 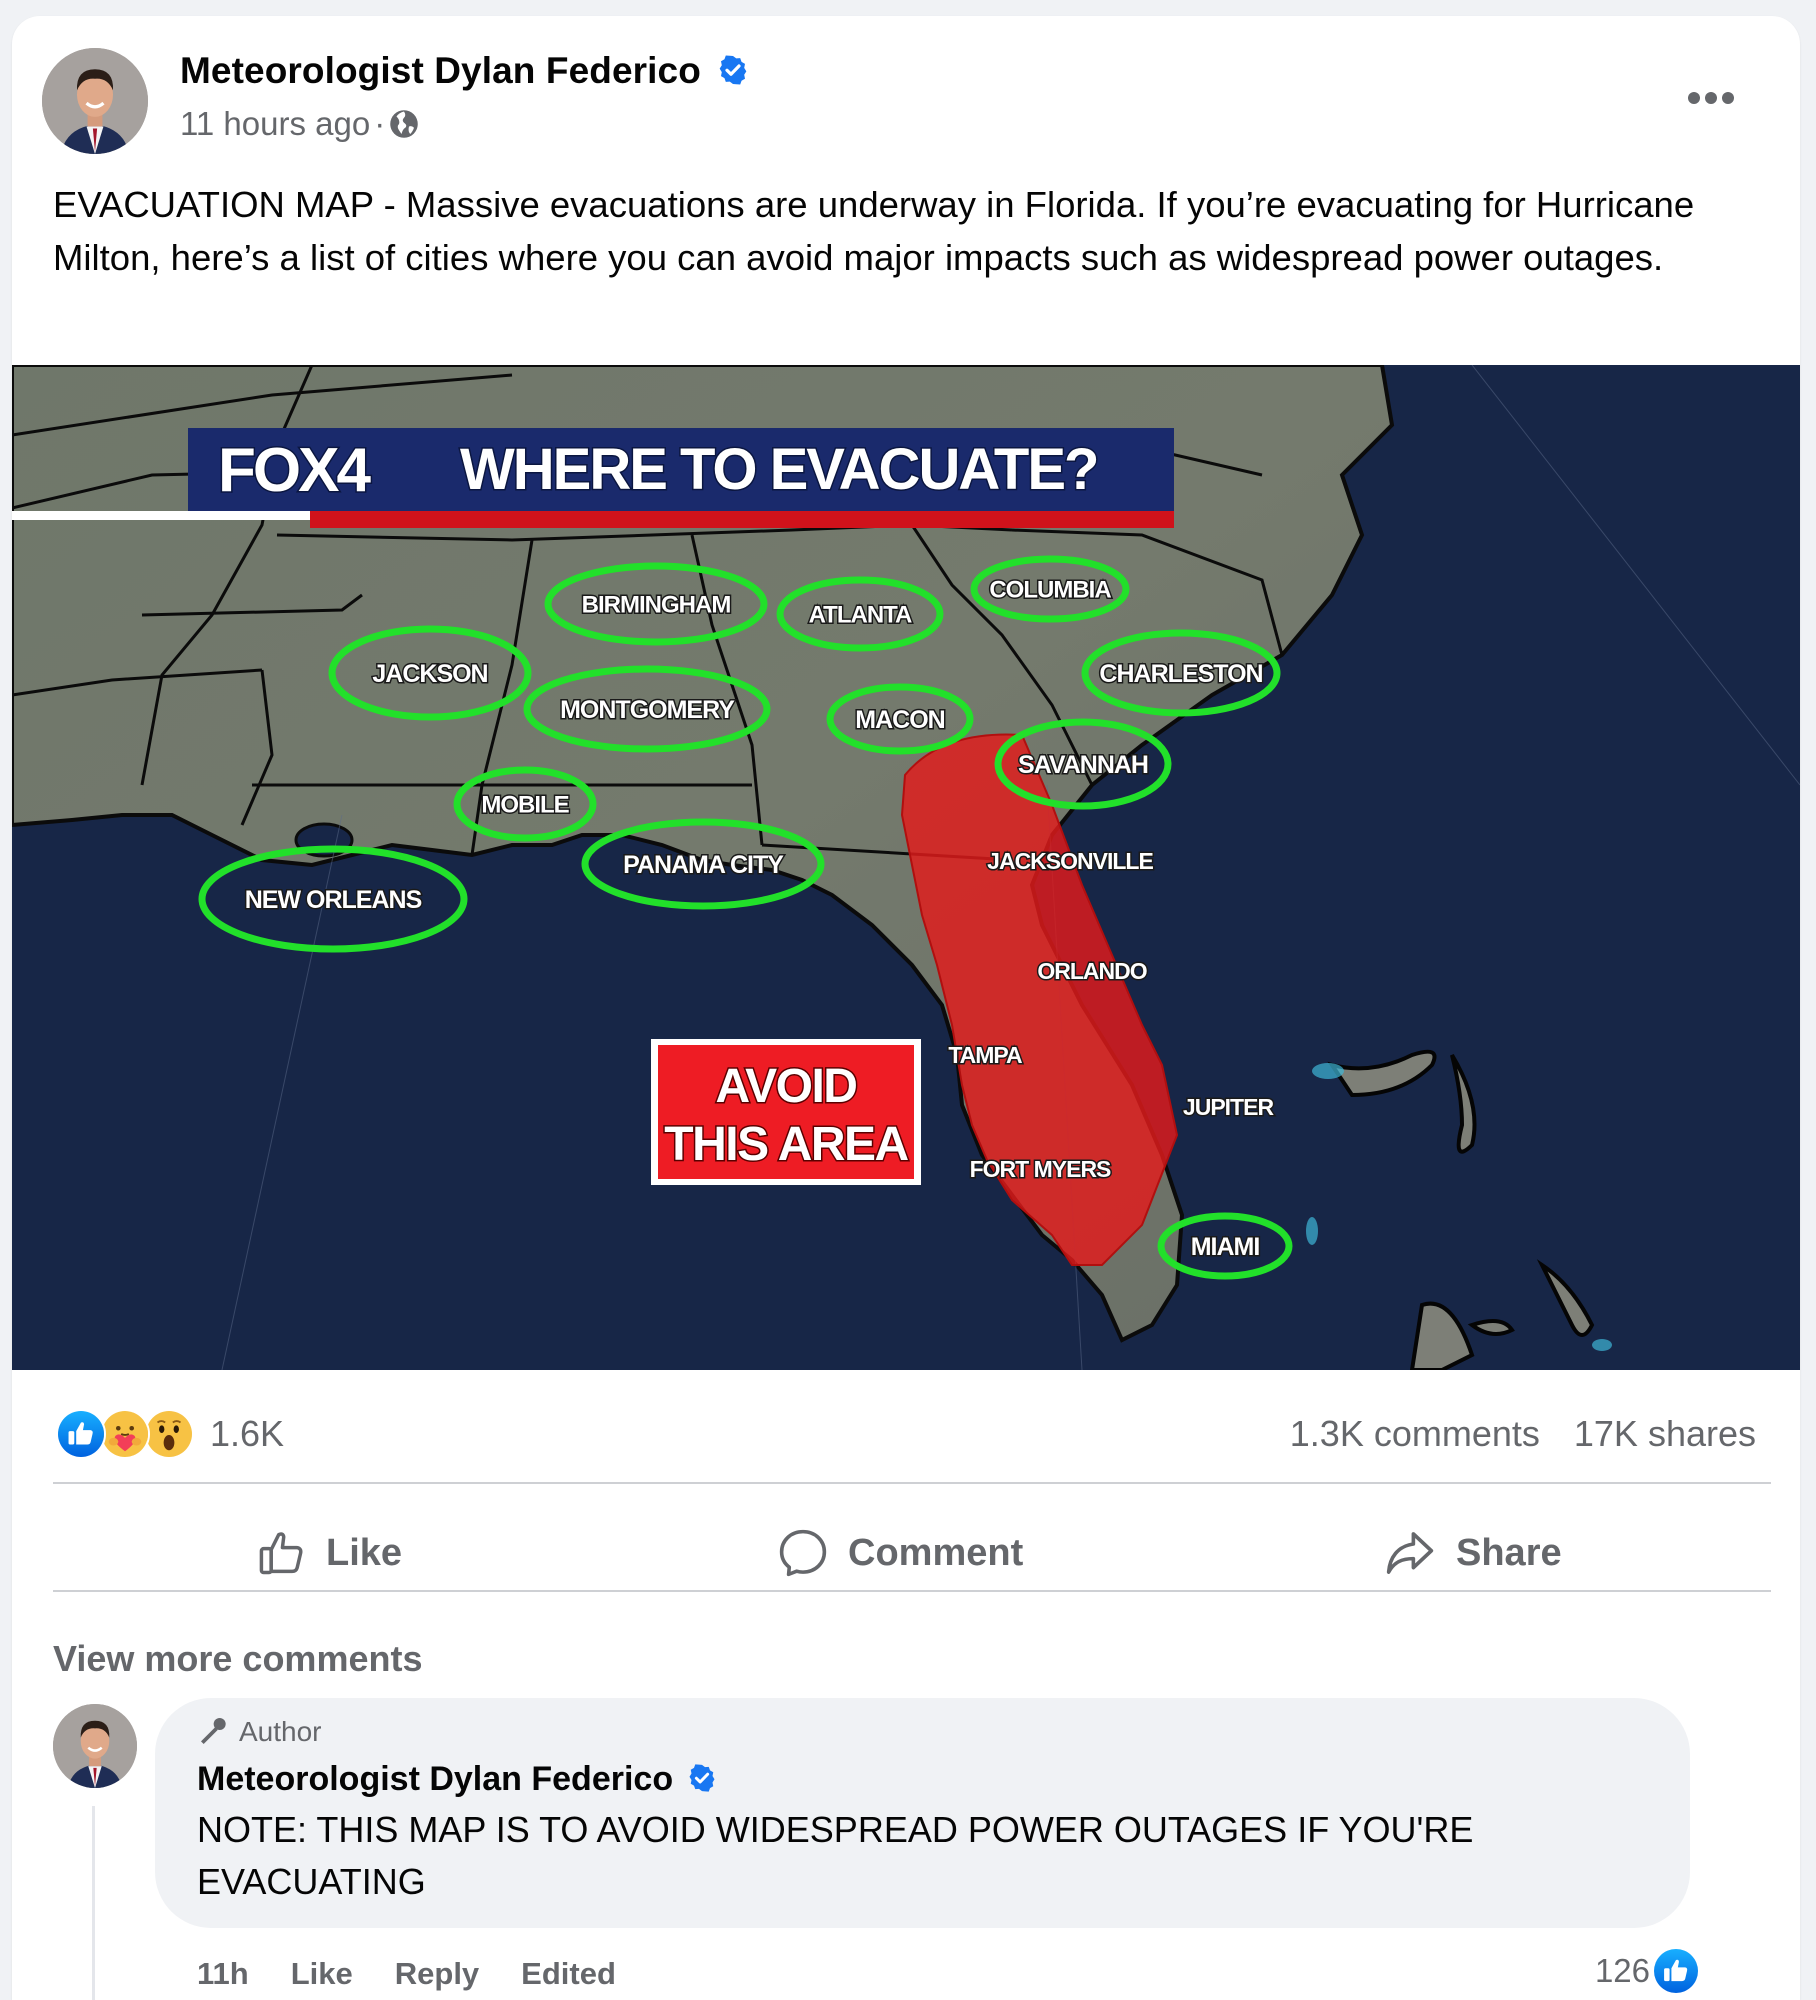 I want to click on comment-like-count-value: 126, so click(x=1622, y=1970).